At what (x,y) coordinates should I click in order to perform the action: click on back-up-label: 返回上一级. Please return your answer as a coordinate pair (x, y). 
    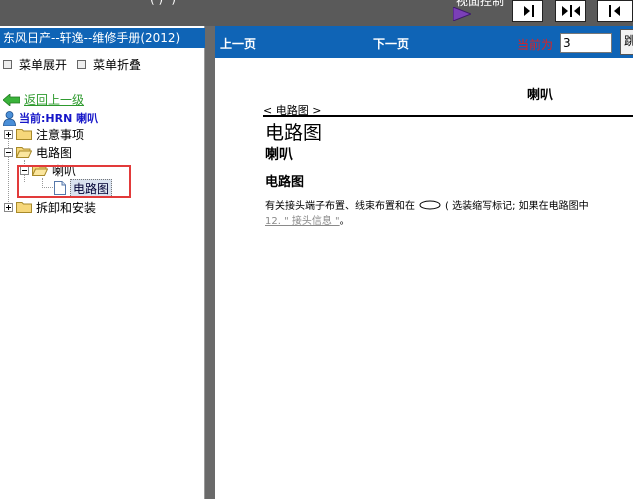
    Looking at the image, I should click on (54, 100).